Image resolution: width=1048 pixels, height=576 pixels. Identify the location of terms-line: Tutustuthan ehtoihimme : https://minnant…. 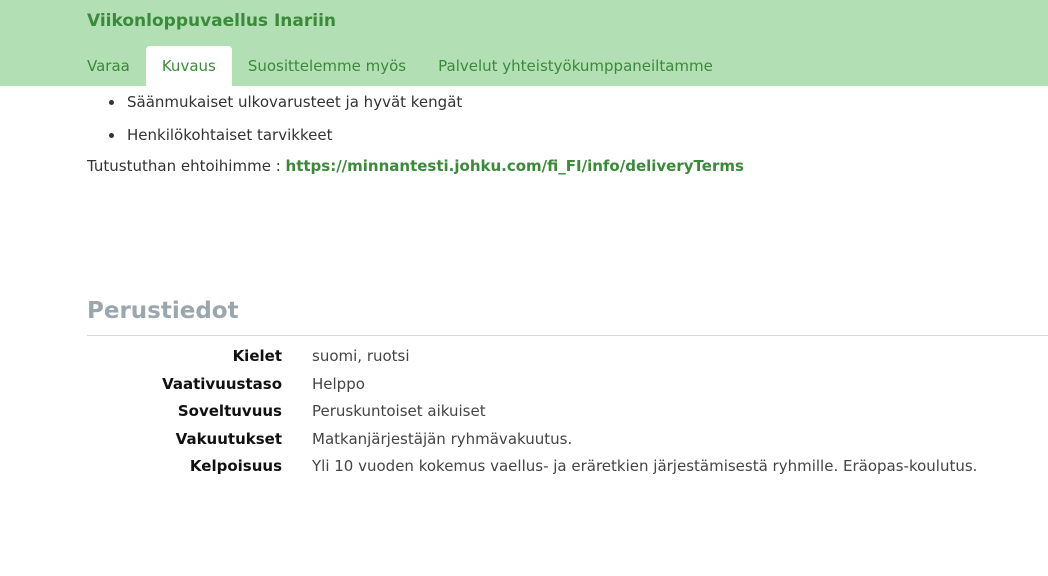
(415, 166).